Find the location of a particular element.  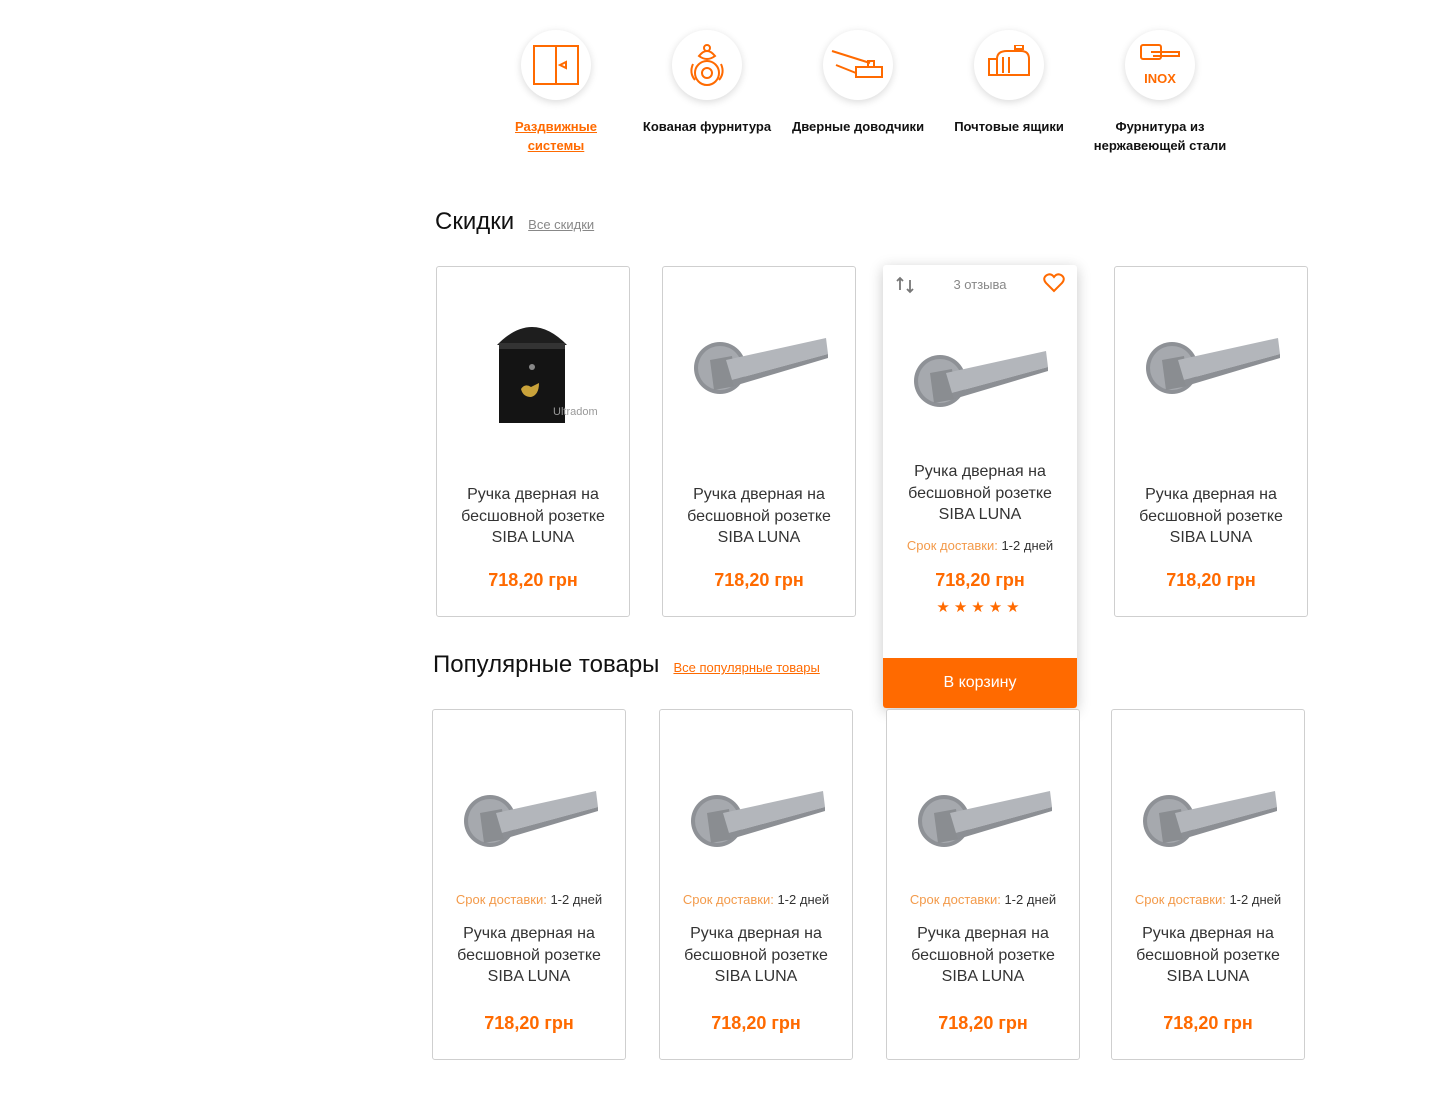

inox-handle-icon: INOX is located at coordinates (1160, 65).